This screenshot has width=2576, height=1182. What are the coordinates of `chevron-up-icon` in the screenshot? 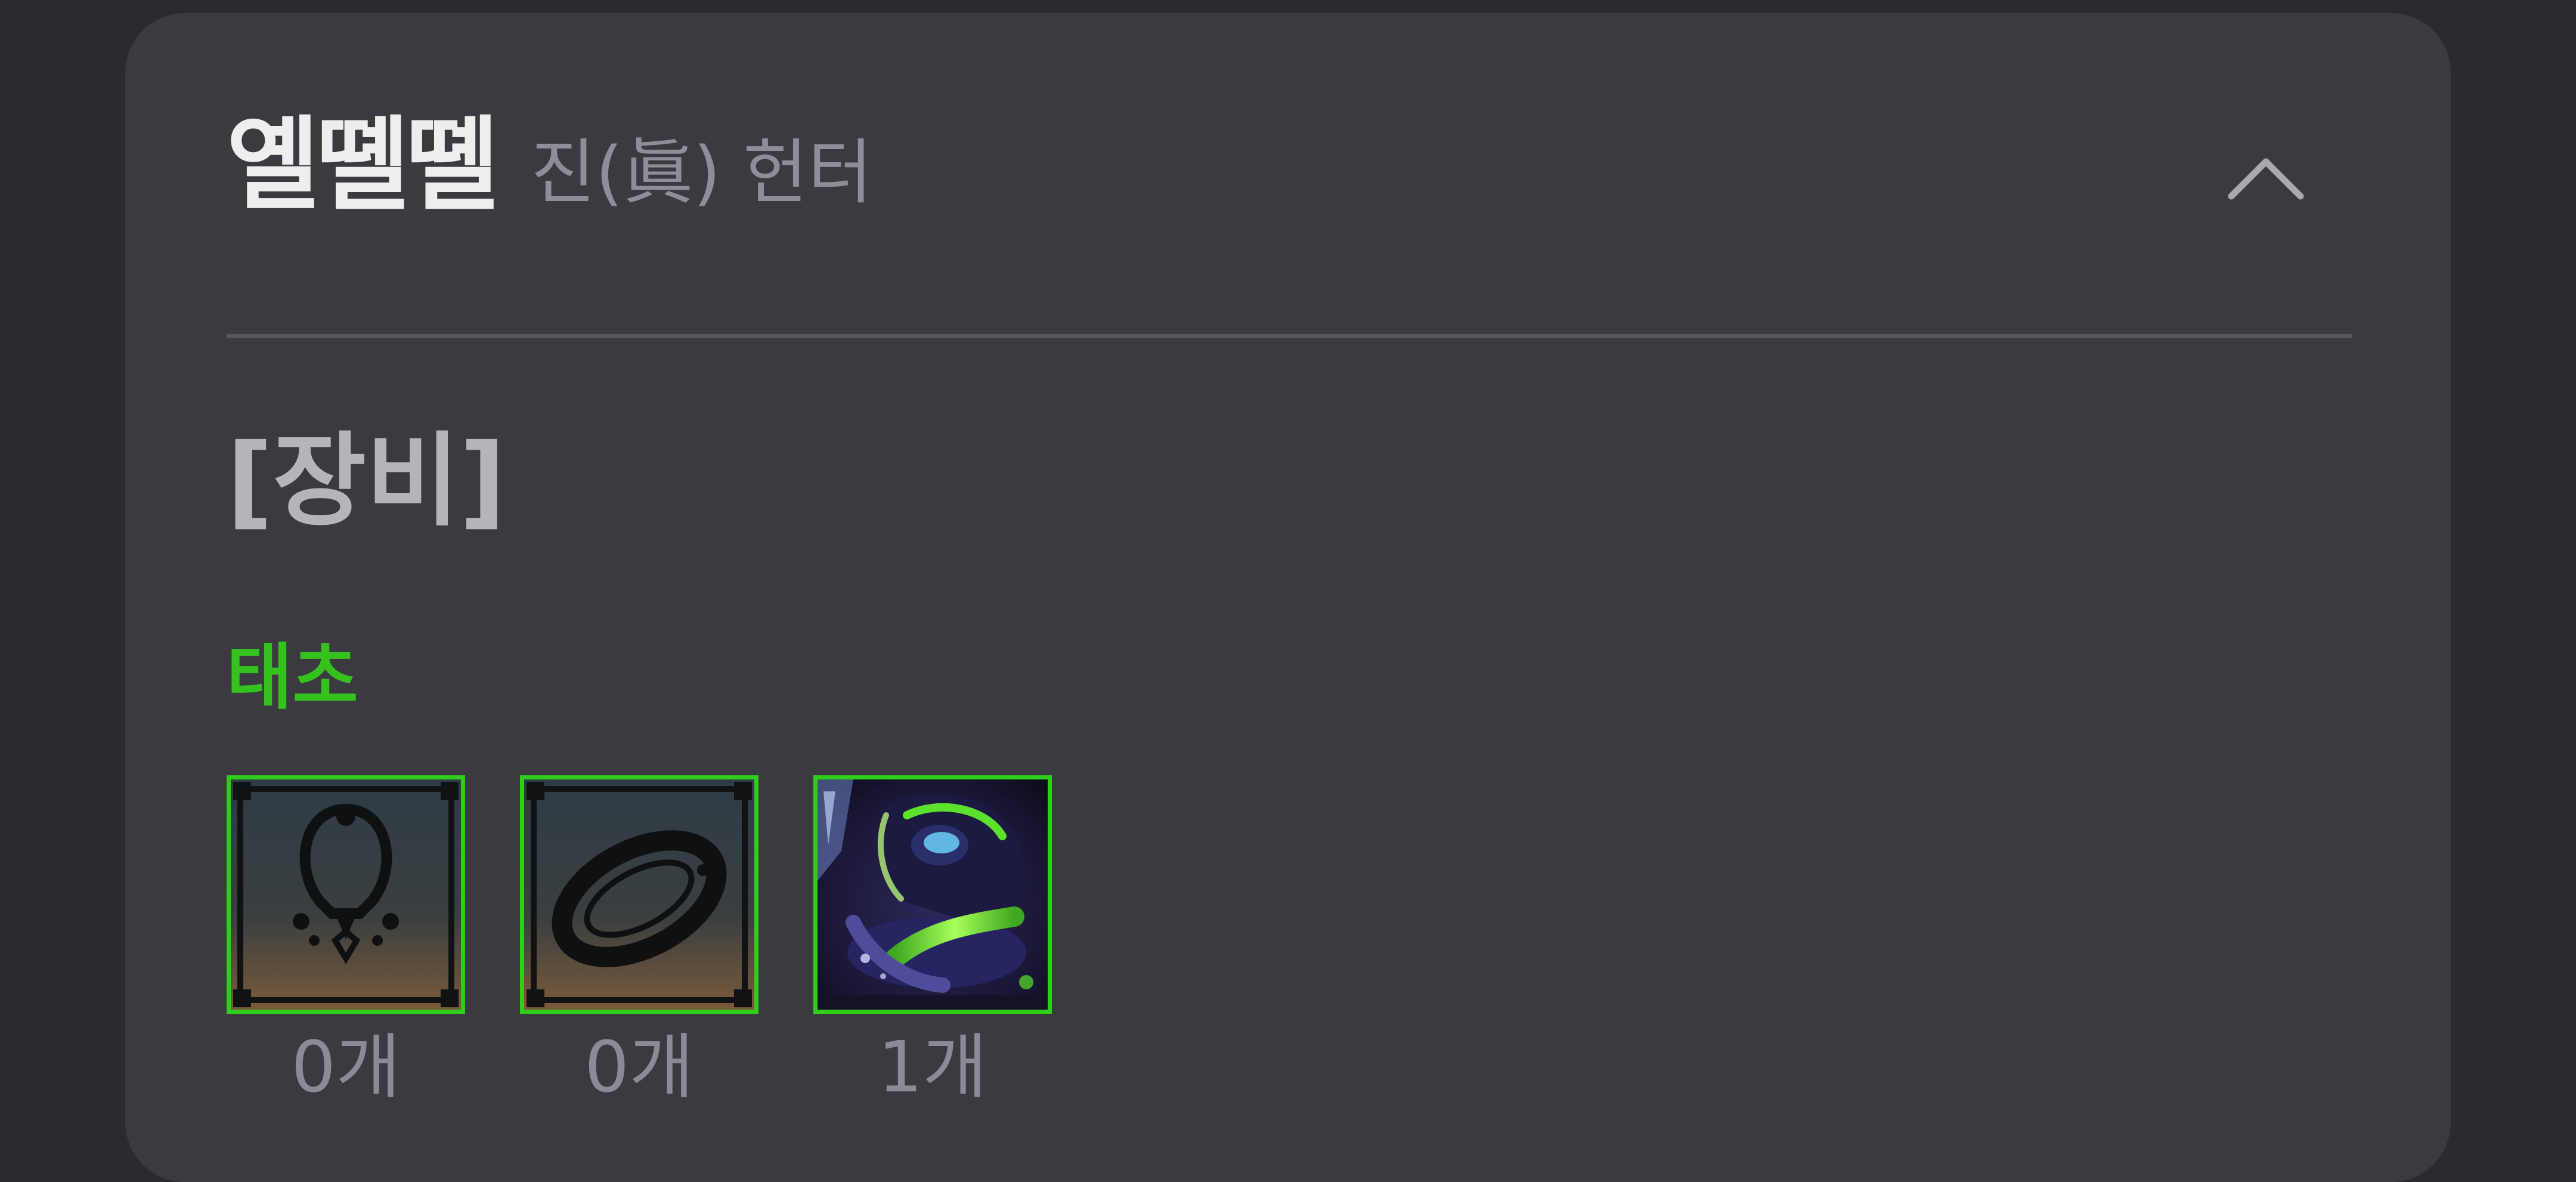 It's located at (2266, 179).